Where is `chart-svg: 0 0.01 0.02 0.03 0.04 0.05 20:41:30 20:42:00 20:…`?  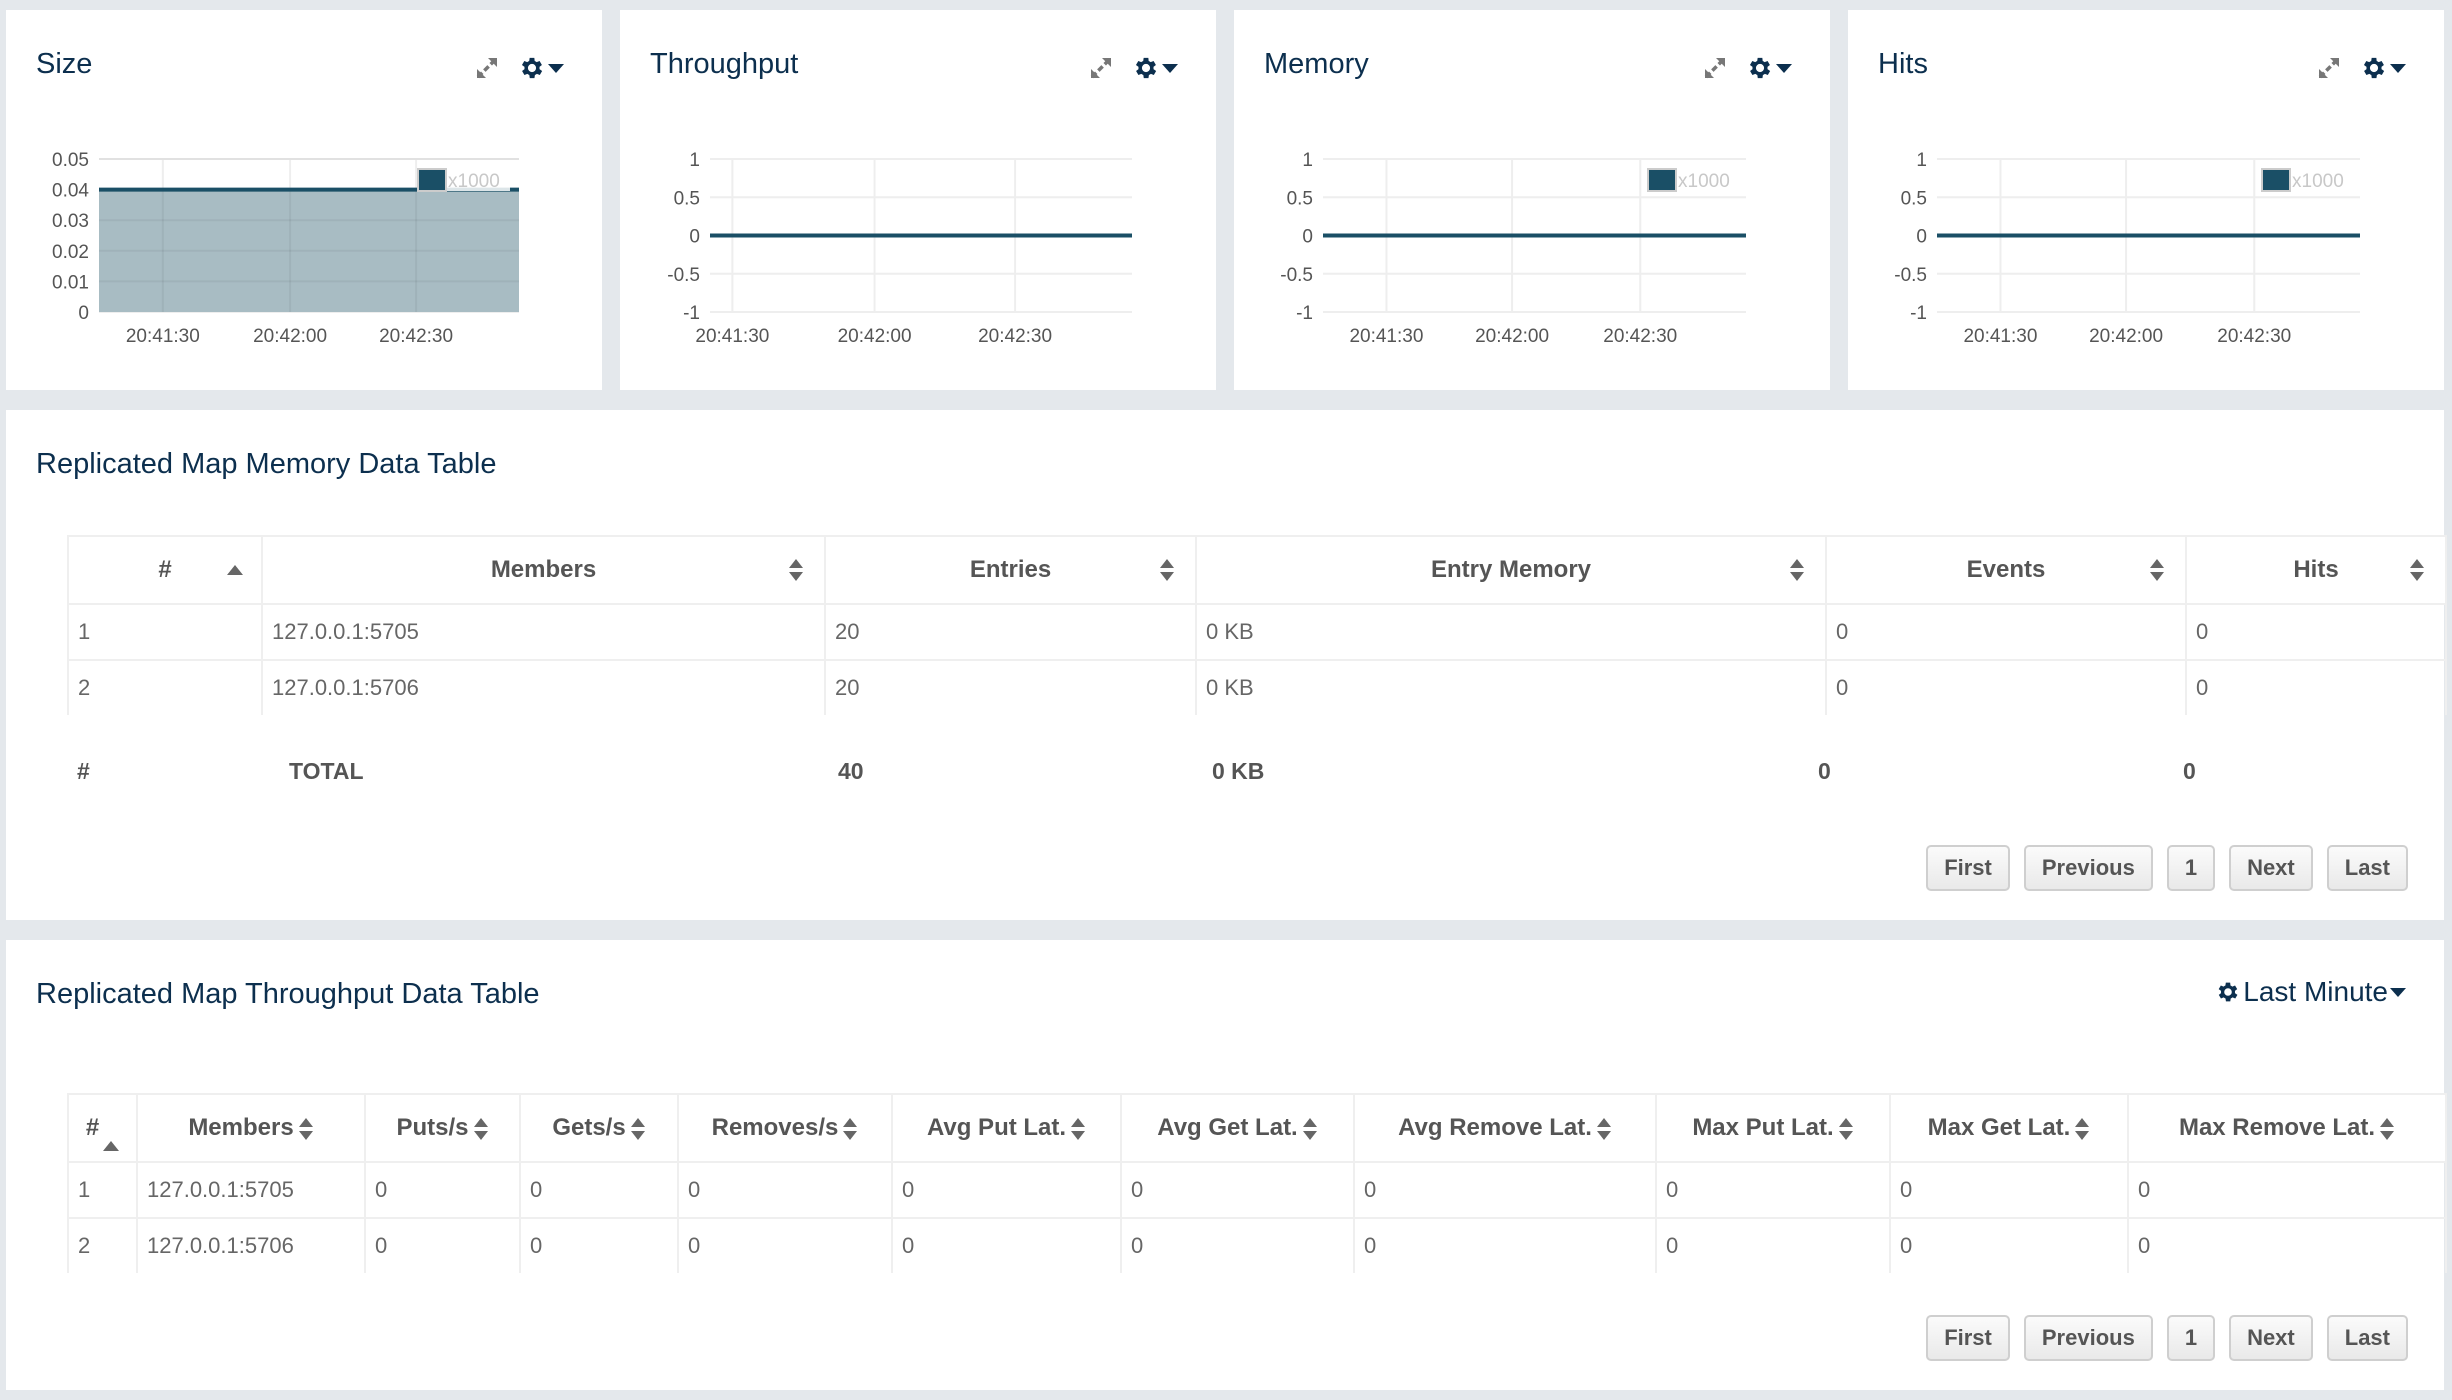
chart-svg: 0 0.01 0.02 0.03 0.04 0.05 20:41:30 20:42:00 20:… is located at coordinates (285, 248).